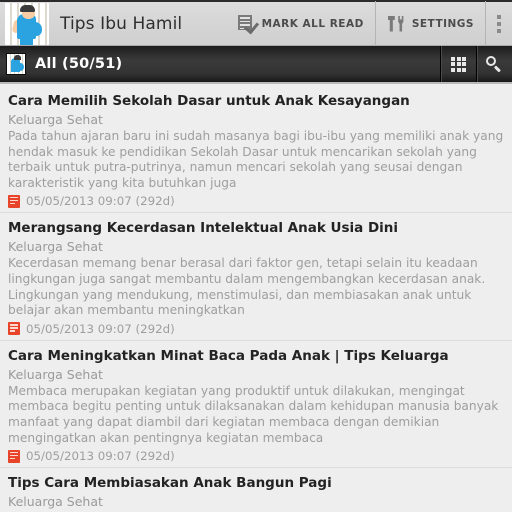 This screenshot has width=512, height=512. What do you see at coordinates (312, 23) in the screenshot?
I see `mark-all-read-label: MARK ALL READ` at bounding box center [312, 23].